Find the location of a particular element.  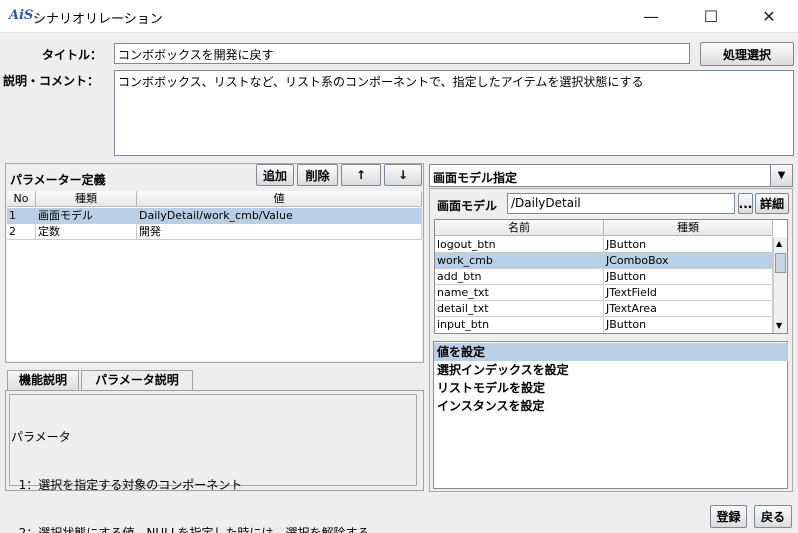

model-path-input: /DailyDetail is located at coordinates (621, 203).